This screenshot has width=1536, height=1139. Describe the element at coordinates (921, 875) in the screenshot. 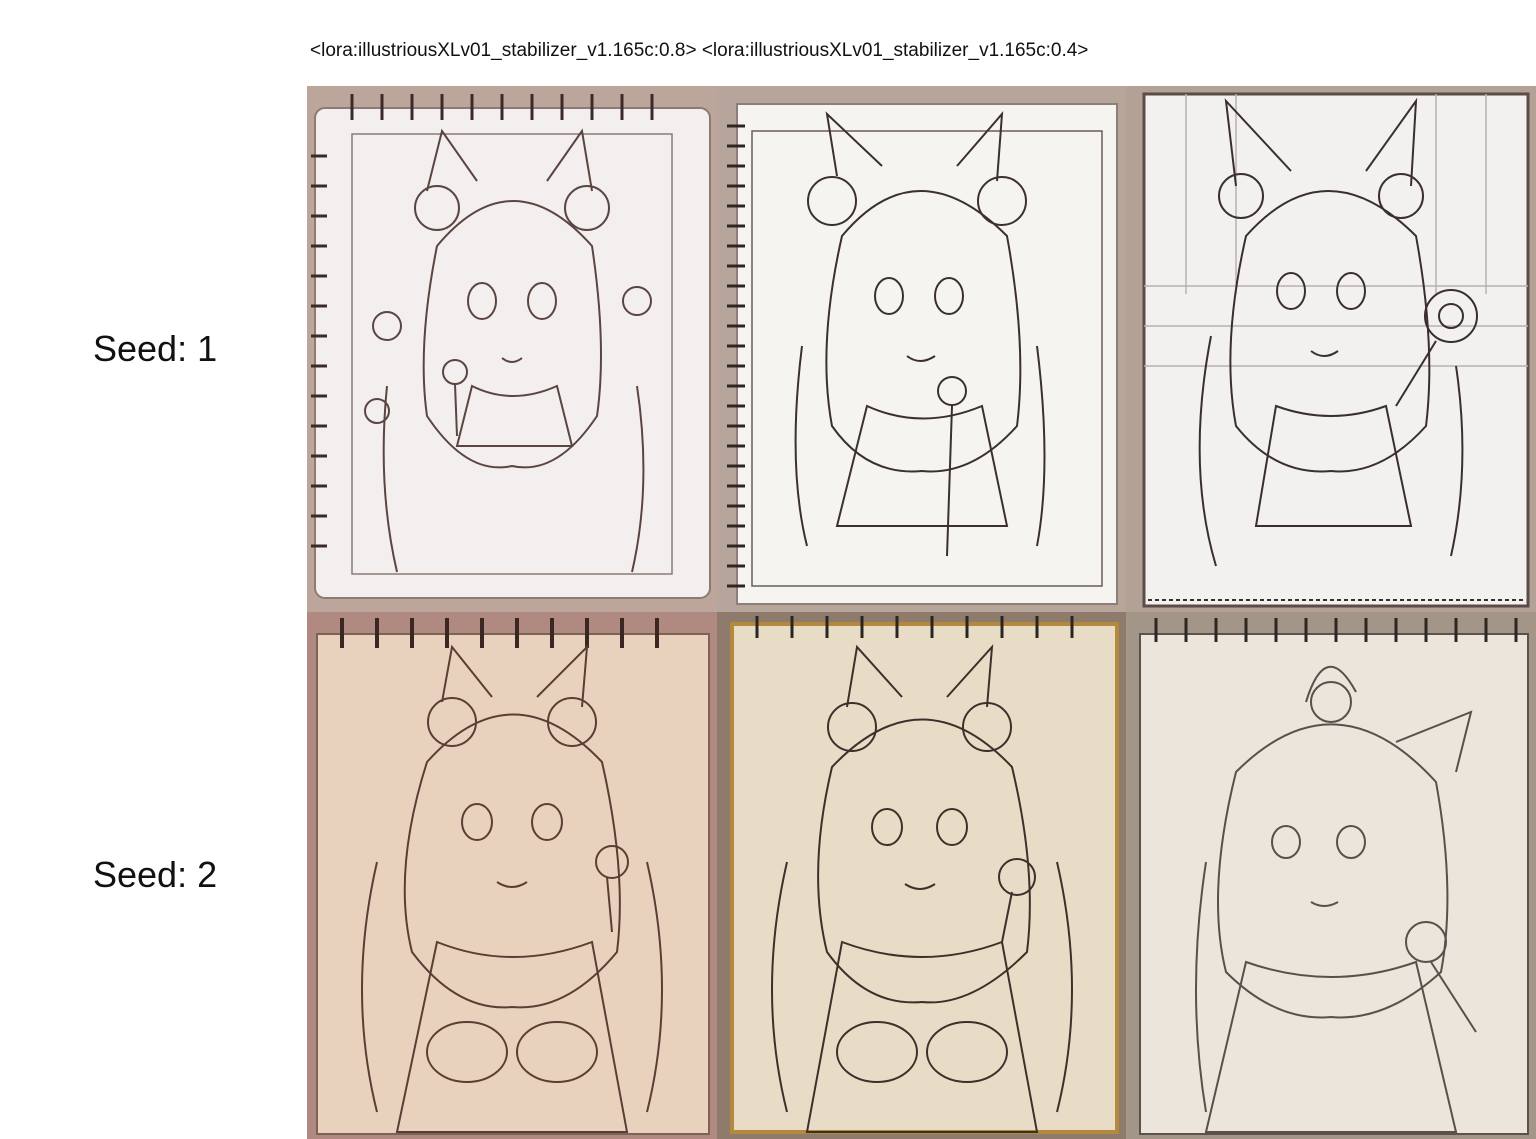

I see `grid-image-seed2-col2` at that location.